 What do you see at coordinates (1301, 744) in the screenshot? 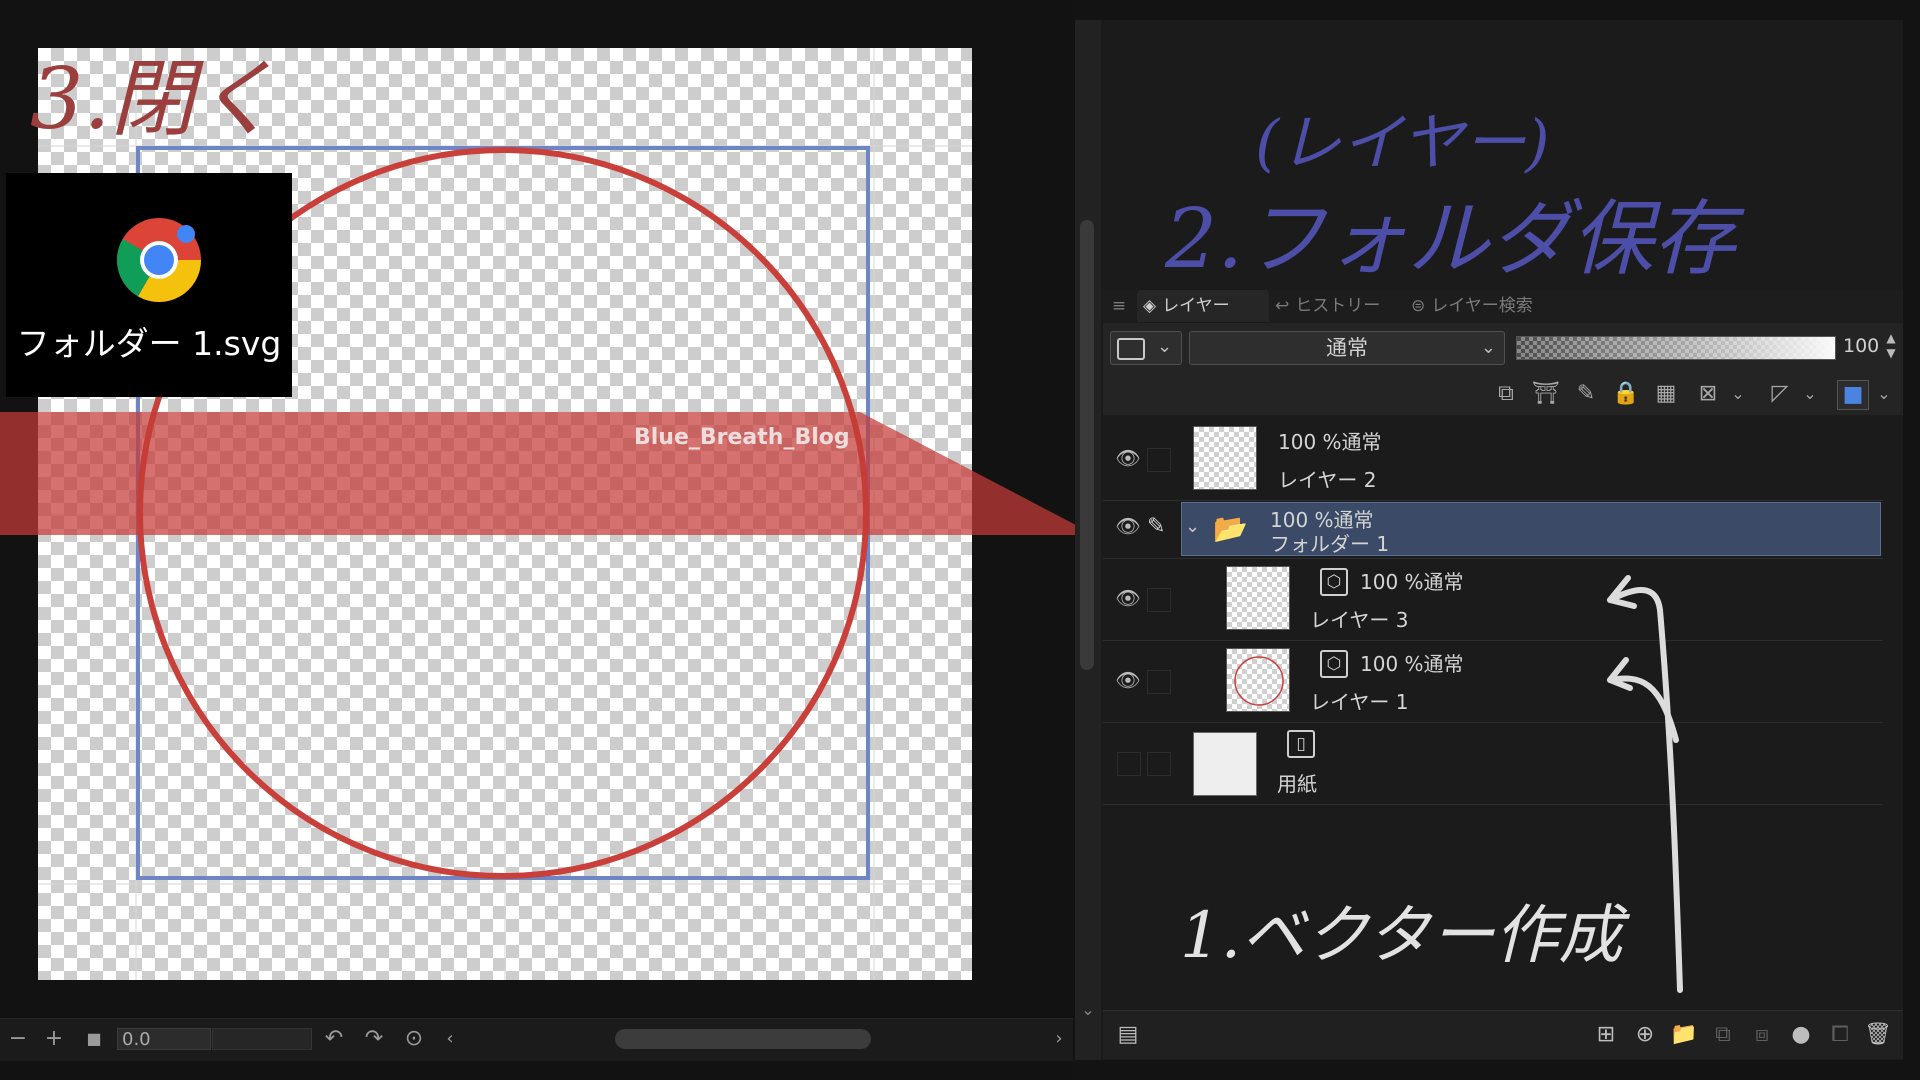
I see `paper-layer-icon: ▯` at bounding box center [1301, 744].